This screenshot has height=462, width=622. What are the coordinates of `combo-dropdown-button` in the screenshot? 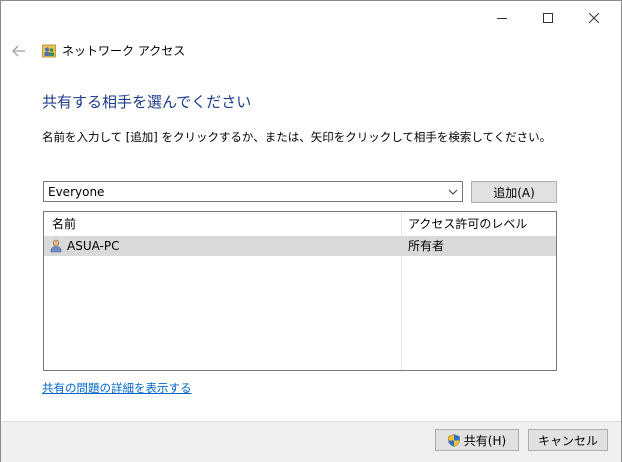 It's located at (452, 191).